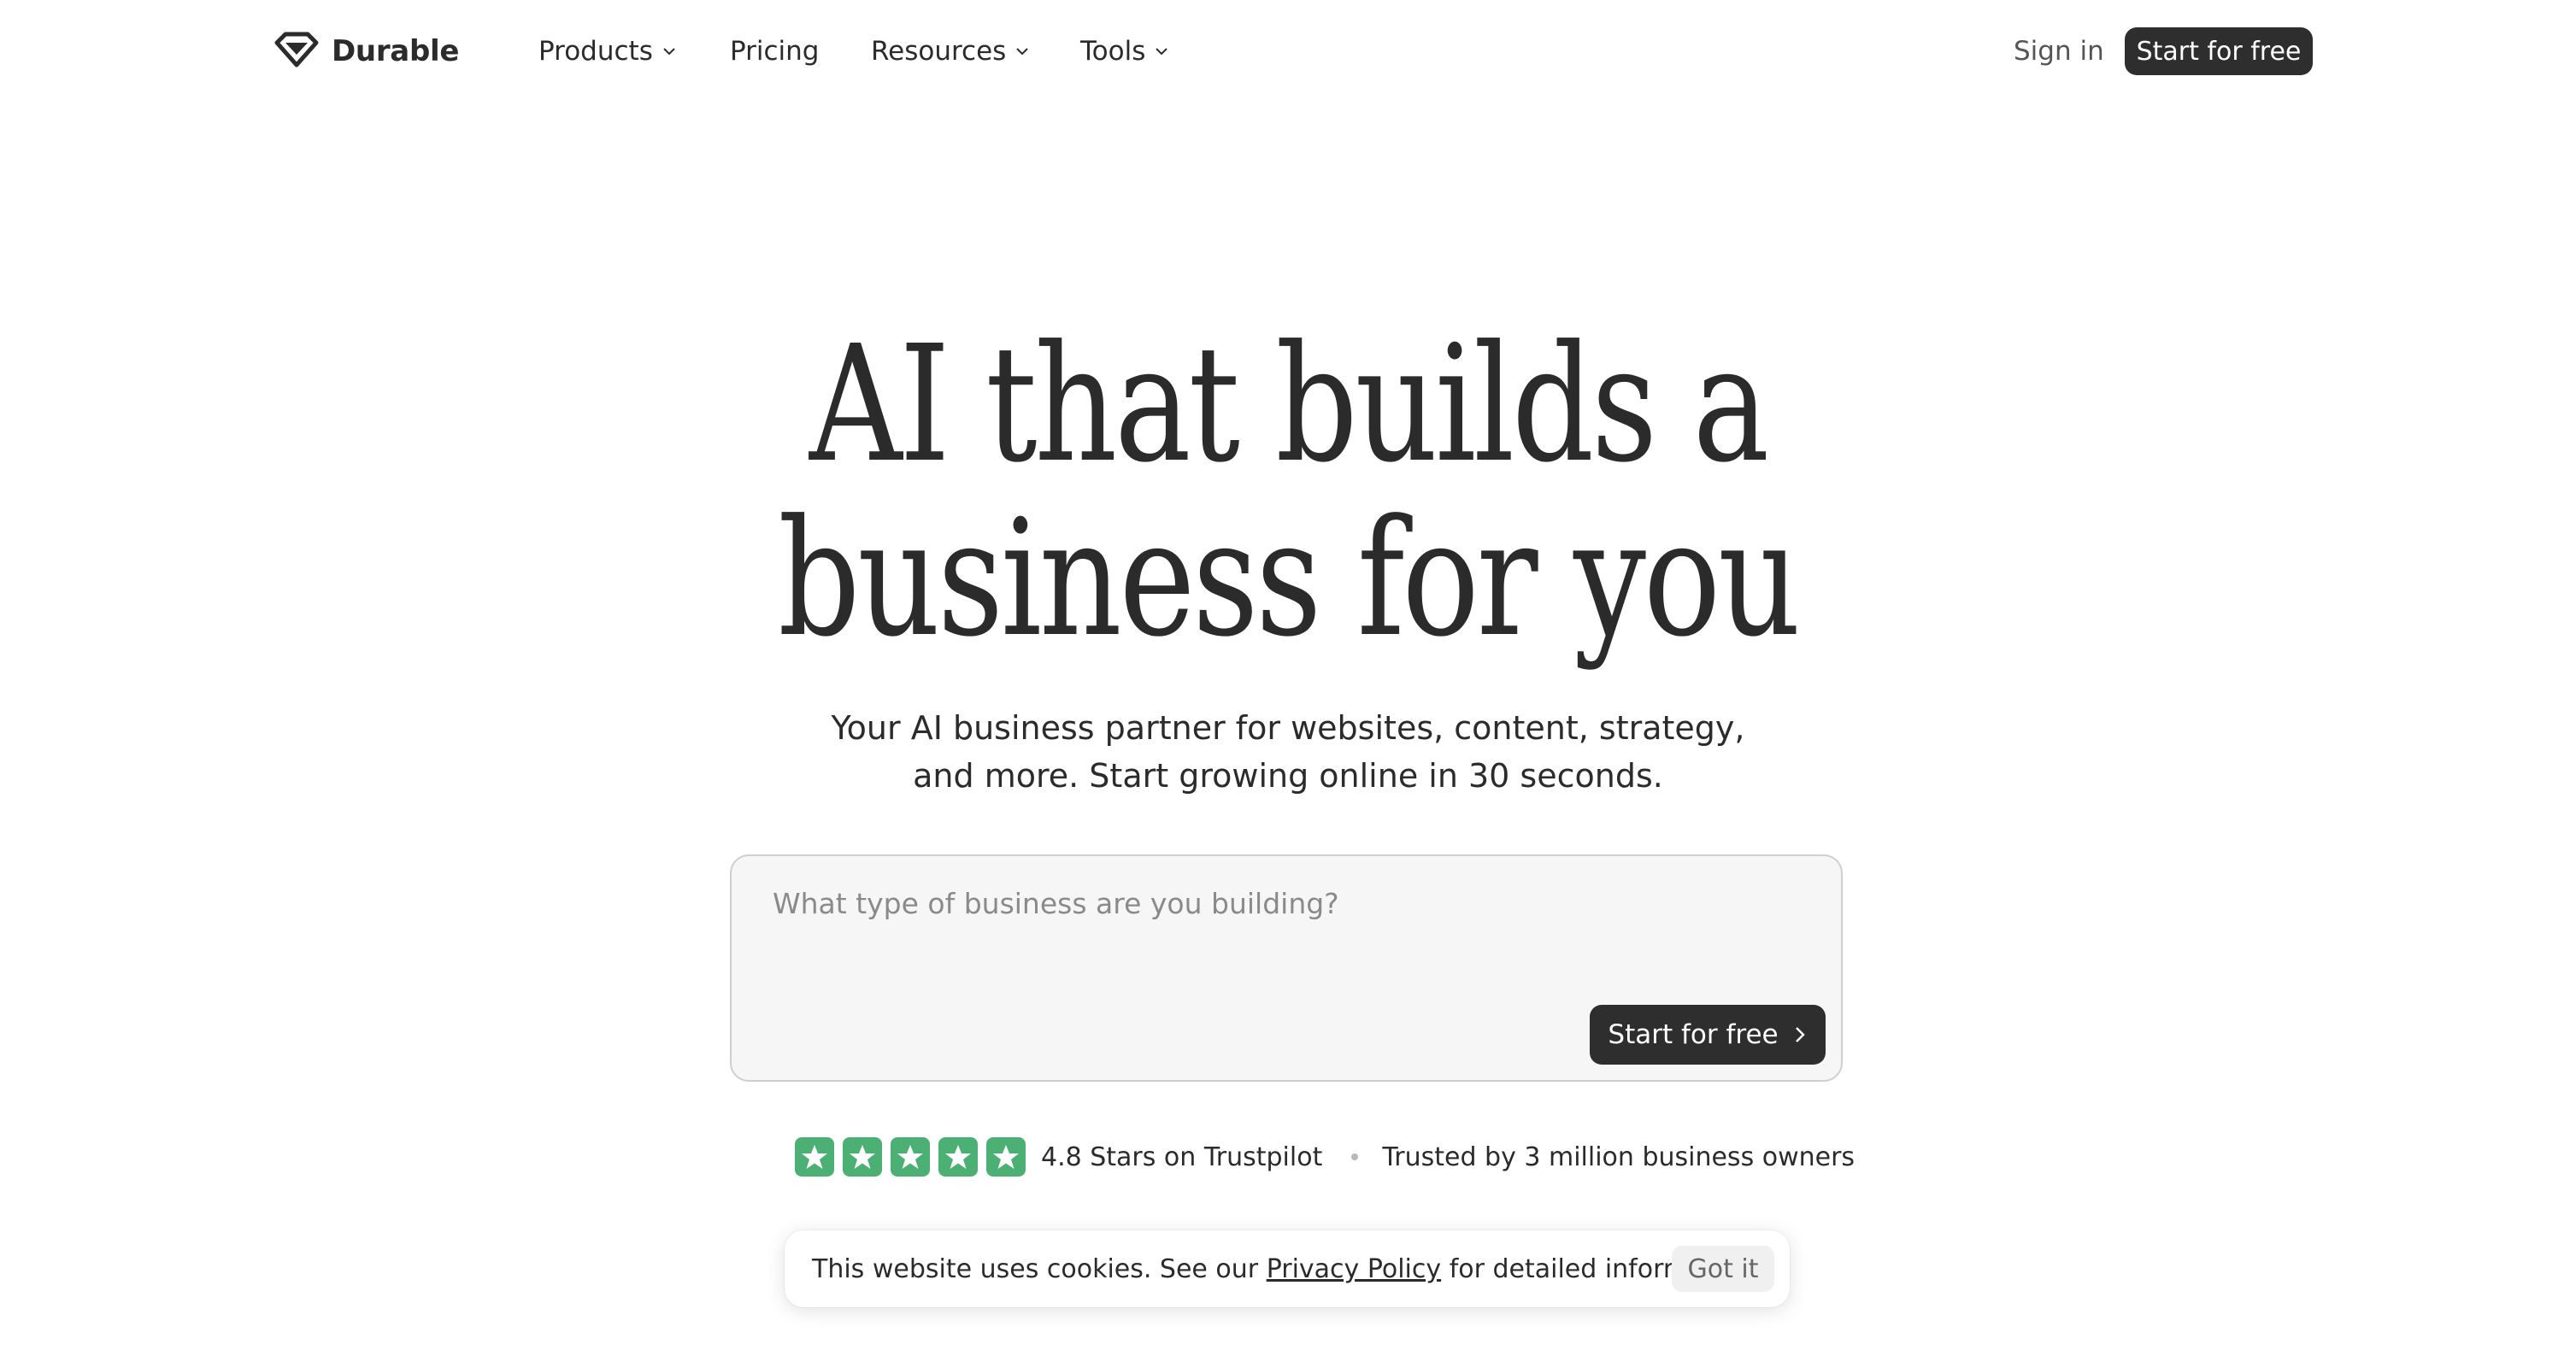 The image size is (2576, 1350). I want to click on separator-dot, so click(1355, 1156).